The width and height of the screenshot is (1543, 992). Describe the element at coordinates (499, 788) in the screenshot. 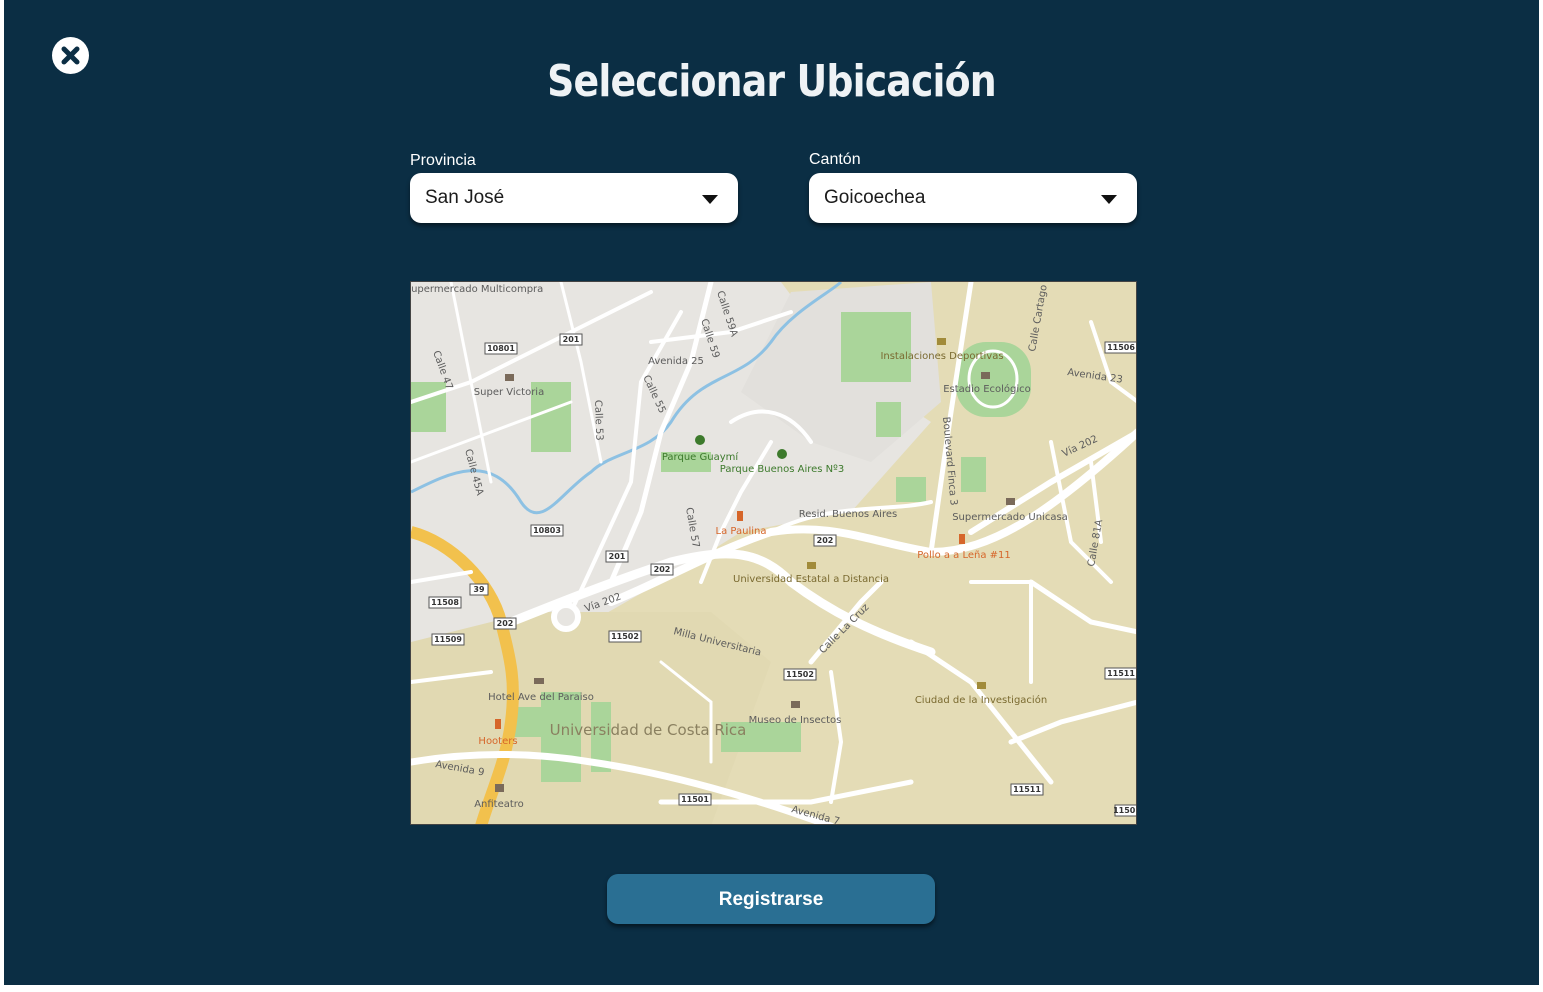

I see `theater-icon` at that location.